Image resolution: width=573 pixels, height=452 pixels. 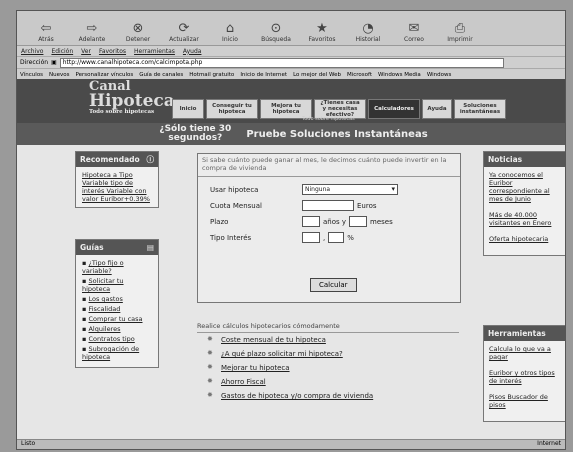 What do you see at coordinates (92, 247) in the screenshot?
I see `guides-title: Guías` at bounding box center [92, 247].